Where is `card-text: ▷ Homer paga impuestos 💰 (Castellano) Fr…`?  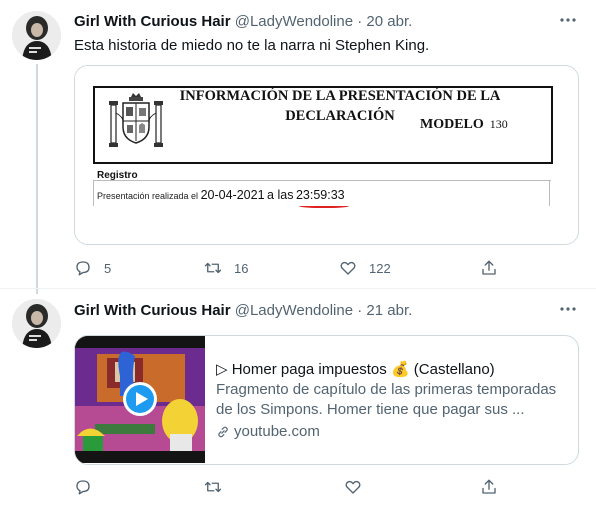
card-text: ▷ Homer paga impuestos 💰 (Castellano) Fr… is located at coordinates (391, 401).